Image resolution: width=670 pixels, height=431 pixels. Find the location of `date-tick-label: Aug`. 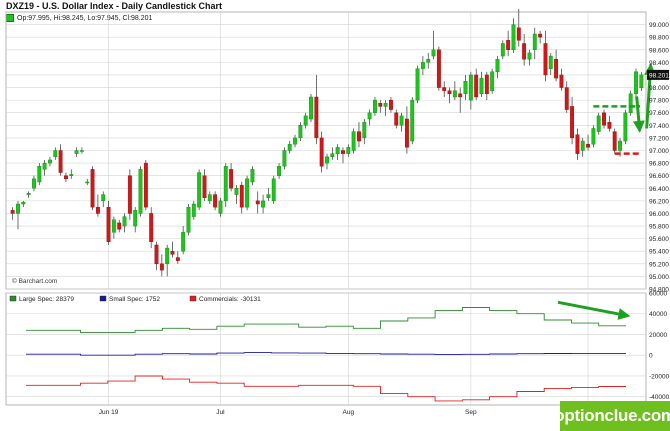

date-tick-label: Aug is located at coordinates (349, 412).